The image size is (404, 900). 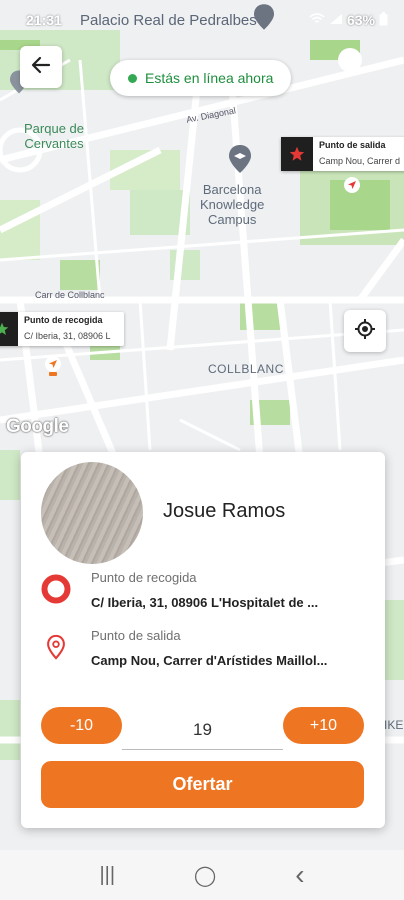 I want to click on recents-button: |||, so click(x=107, y=875).